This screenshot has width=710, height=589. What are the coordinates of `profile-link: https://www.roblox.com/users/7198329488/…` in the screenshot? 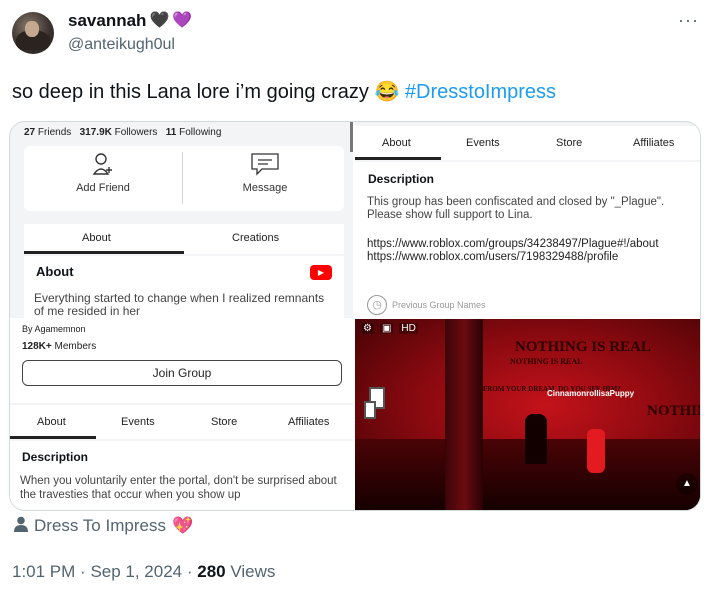 It's located at (493, 257).